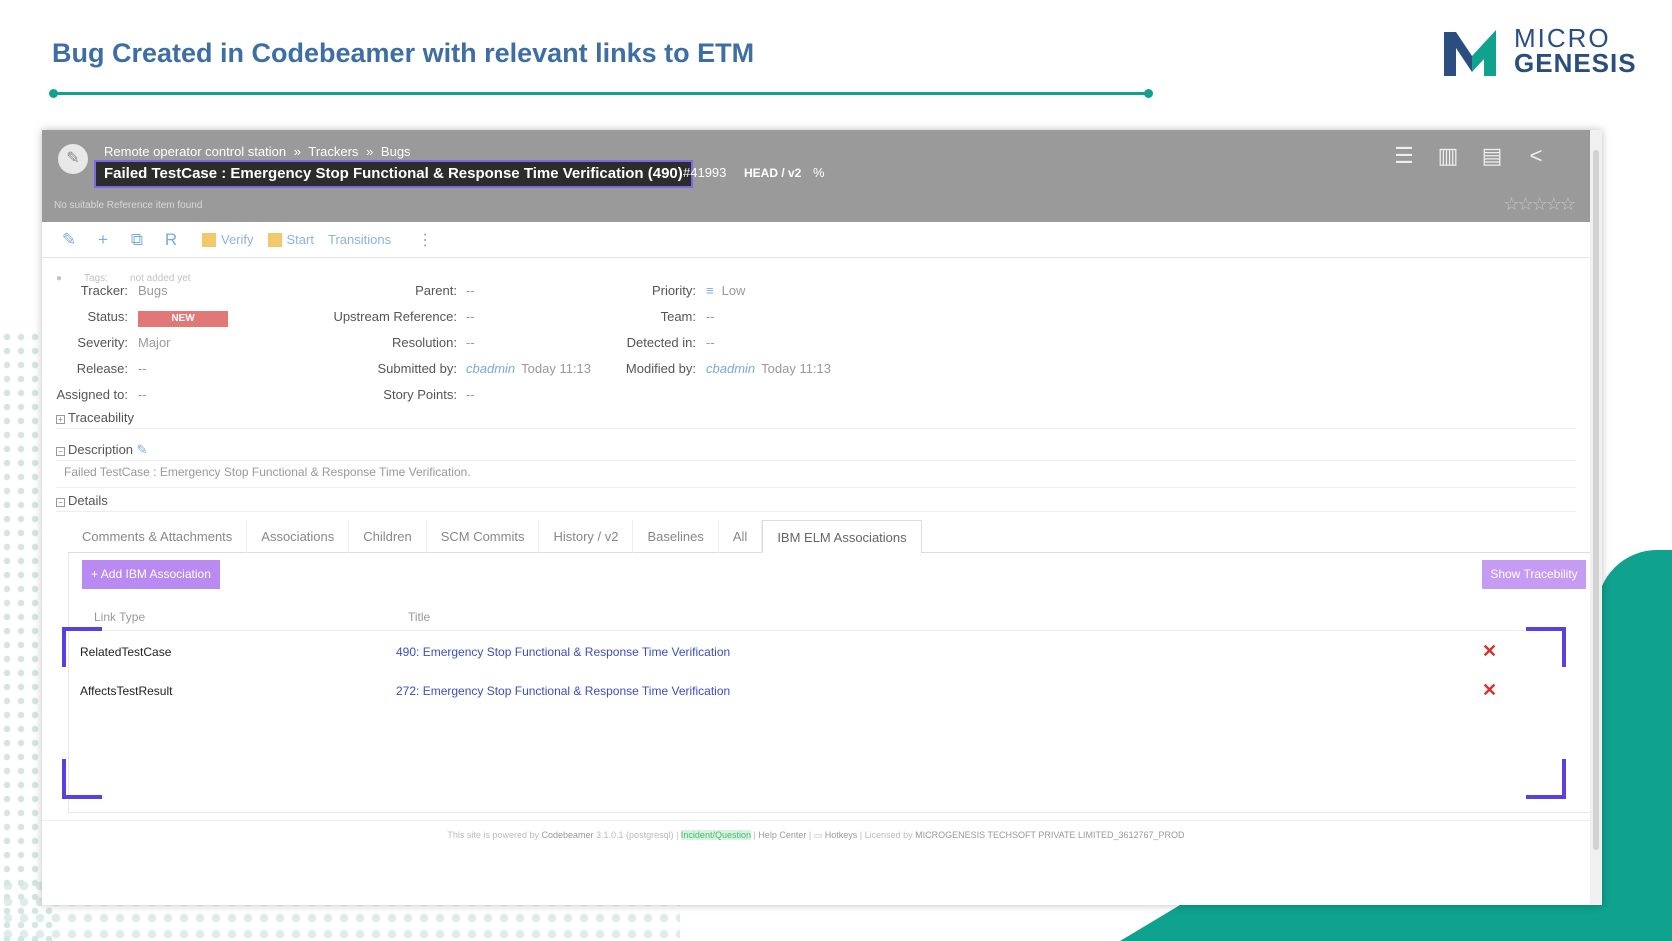  I want to click on list-view-icon: ☰, so click(1404, 156).